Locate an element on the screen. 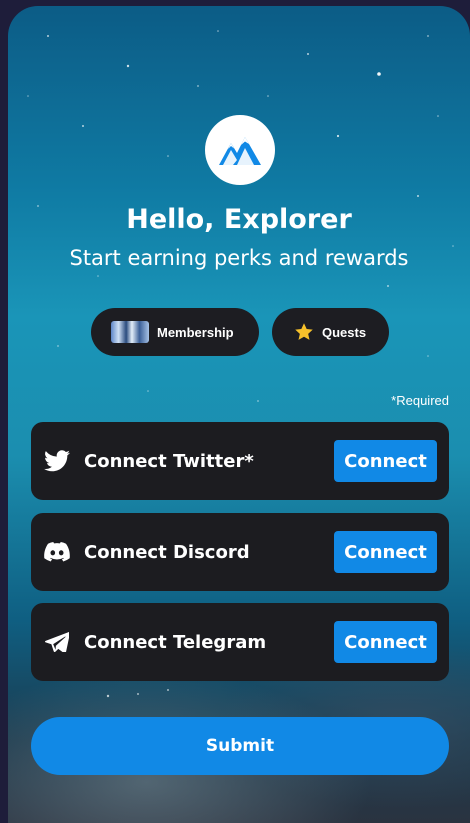 Image resolution: width=470 pixels, height=823 pixels. connect-telegram-row: Connect Telegram Connect is located at coordinates (240, 642).